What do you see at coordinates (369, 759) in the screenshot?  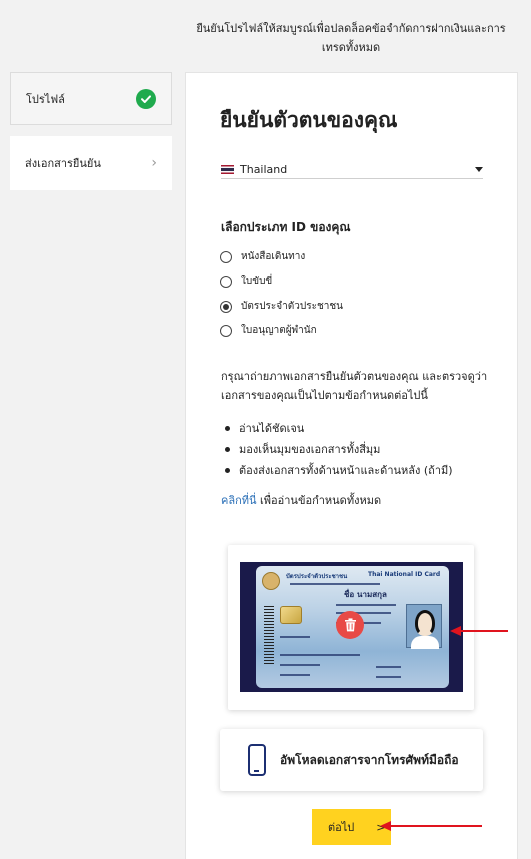 I see `upload-from-mobile-label: อัพโหลดเอกสารจากโทรศัพท์มือถือ` at bounding box center [369, 759].